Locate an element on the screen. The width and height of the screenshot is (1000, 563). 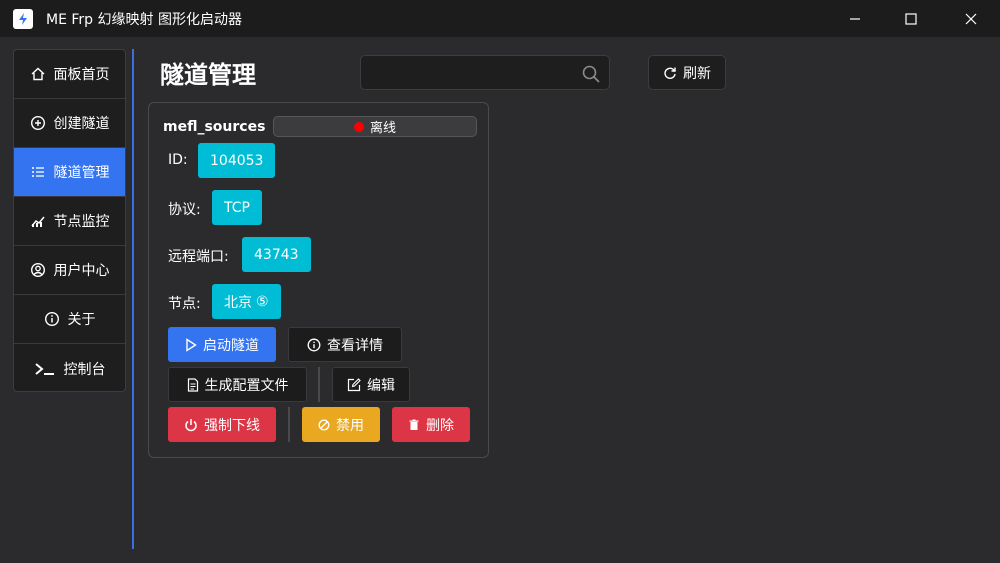
sidebar-item-label: 隧道管理 is located at coordinates (81, 173).